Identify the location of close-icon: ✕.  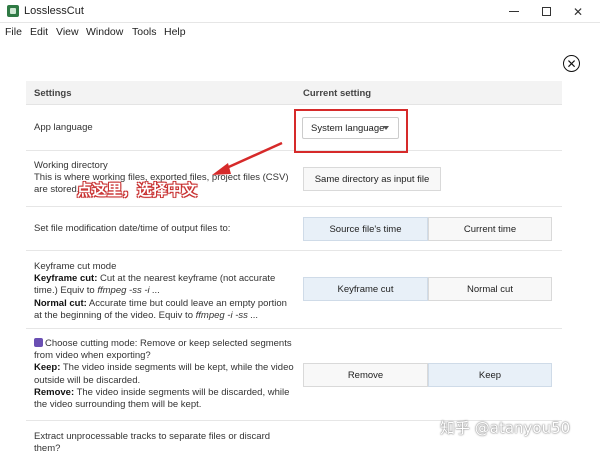
(578, 11).